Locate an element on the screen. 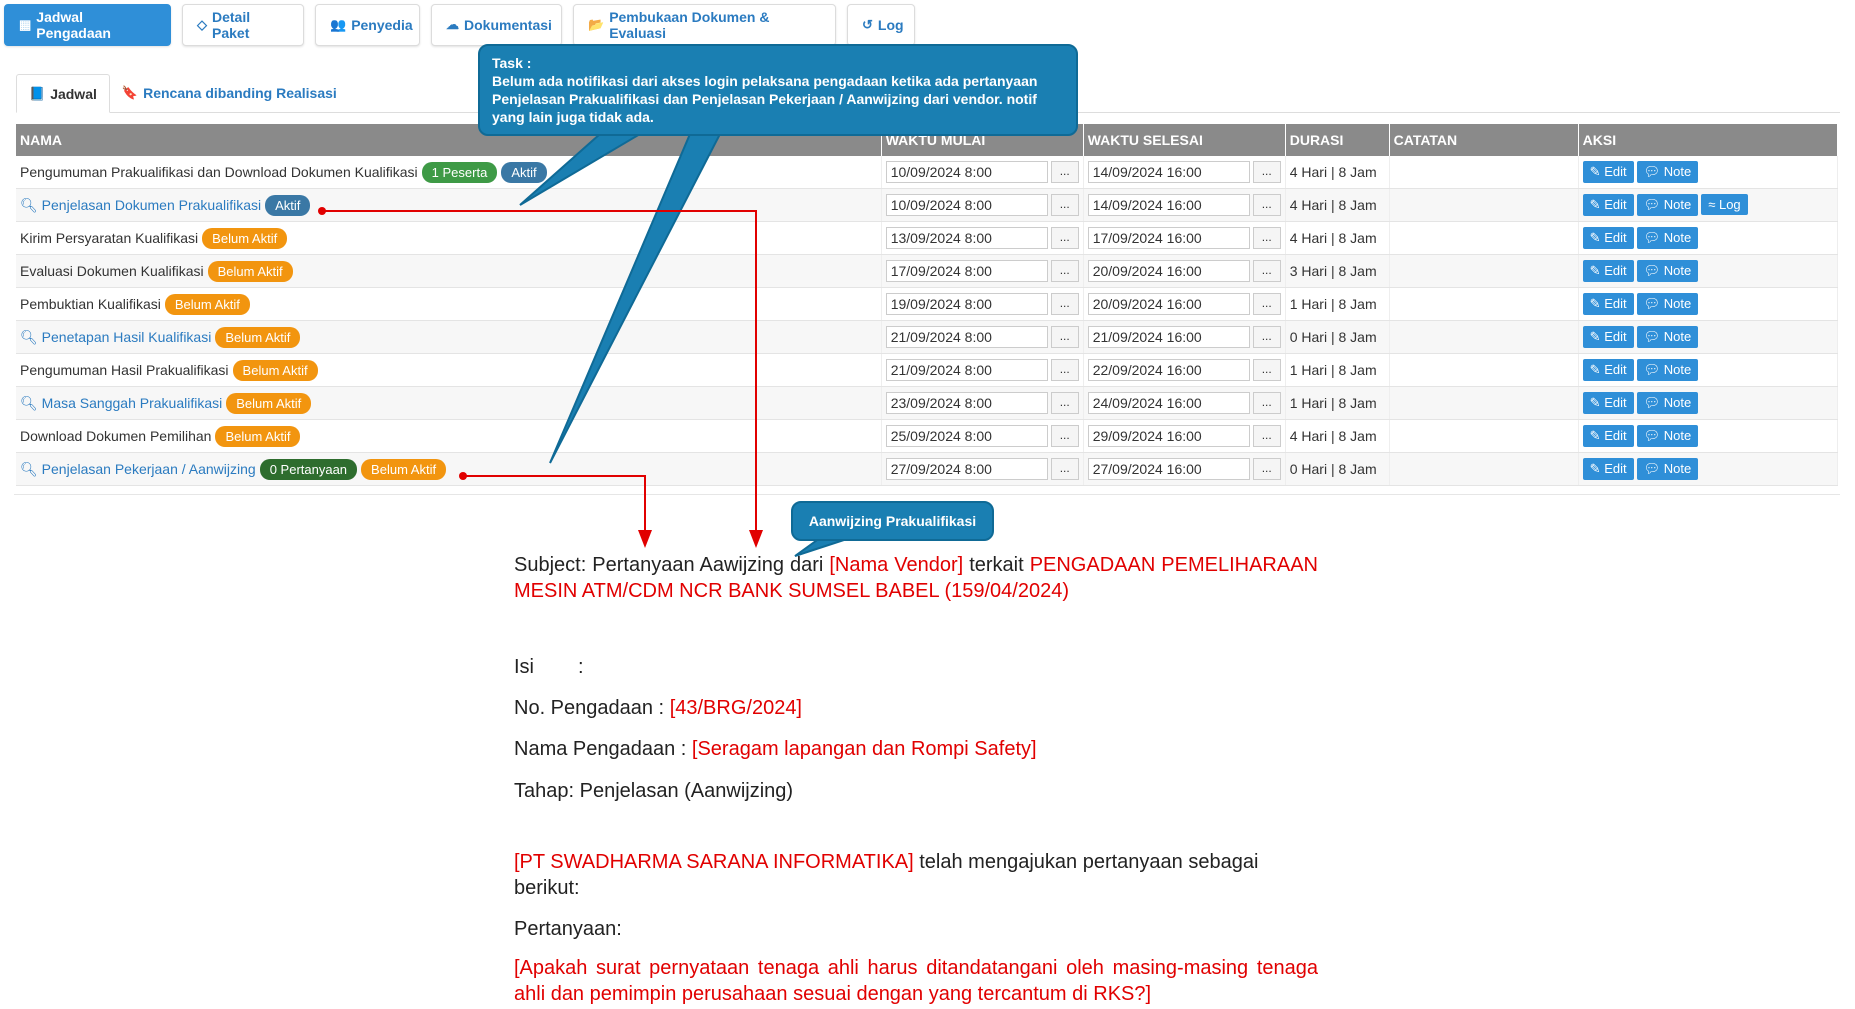 This screenshot has width=1855, height=1009. company-name: [PT SWADHARMA SARANA INFORMATIKA] is located at coordinates (714, 862).